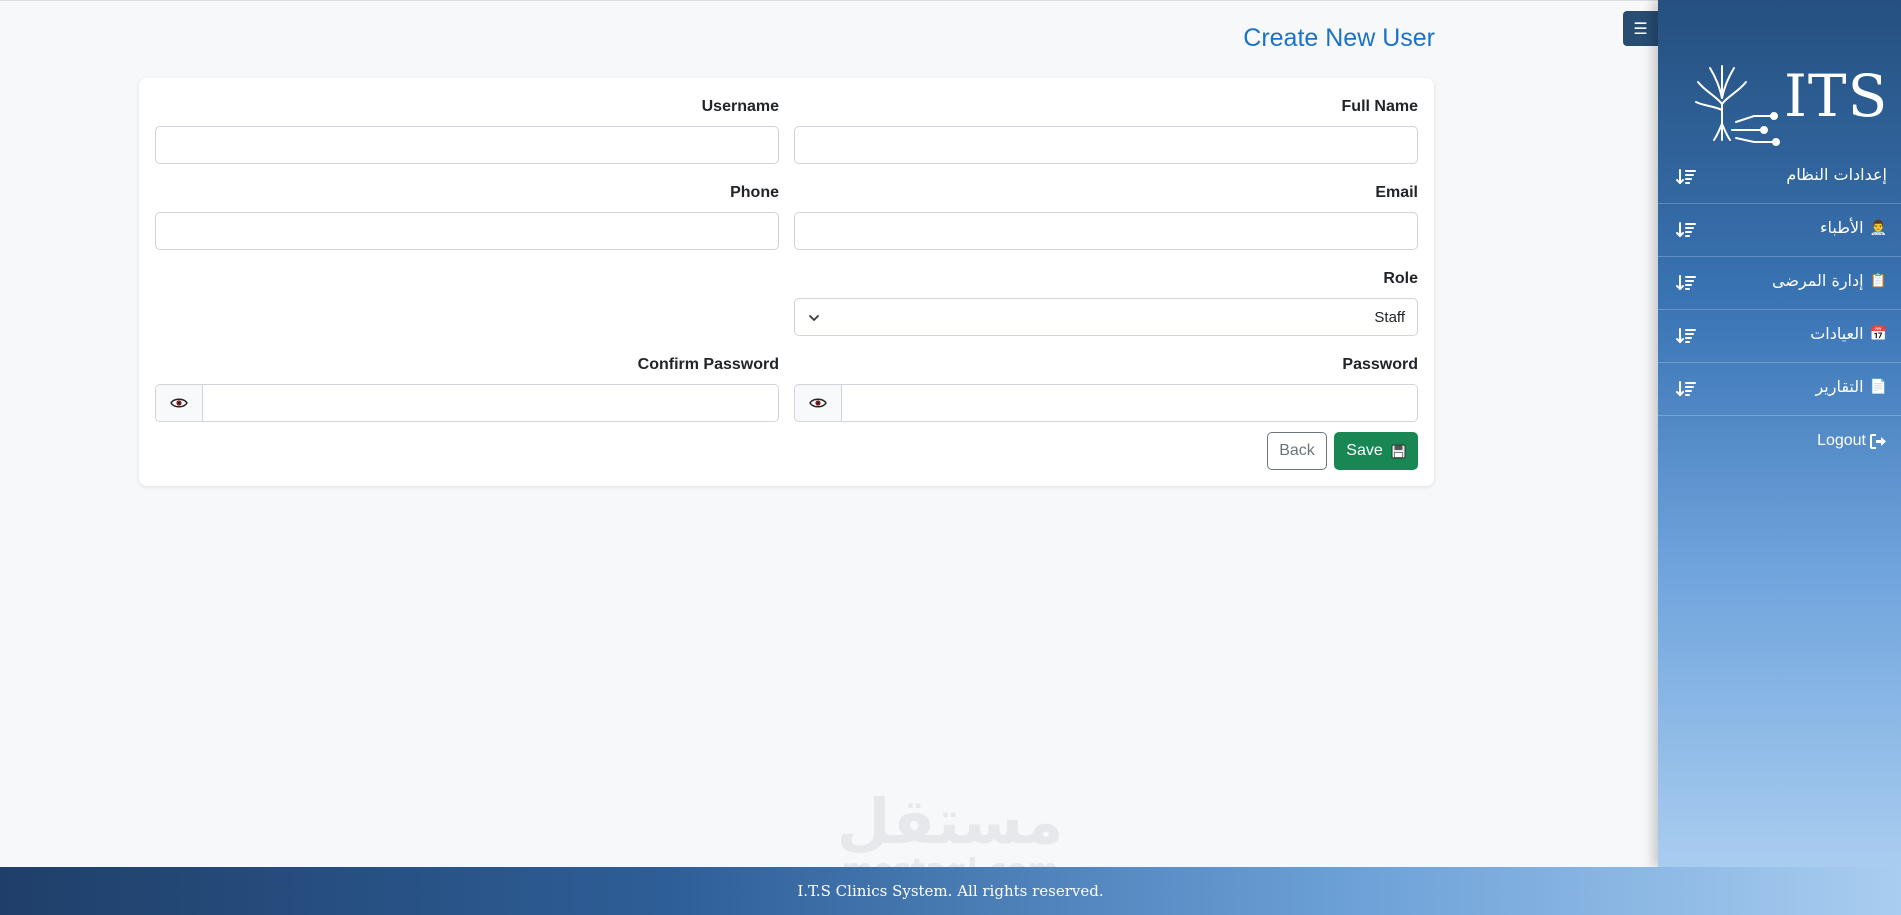  Describe the element at coordinates (1106, 145) in the screenshot. I see `full-name-input` at that location.